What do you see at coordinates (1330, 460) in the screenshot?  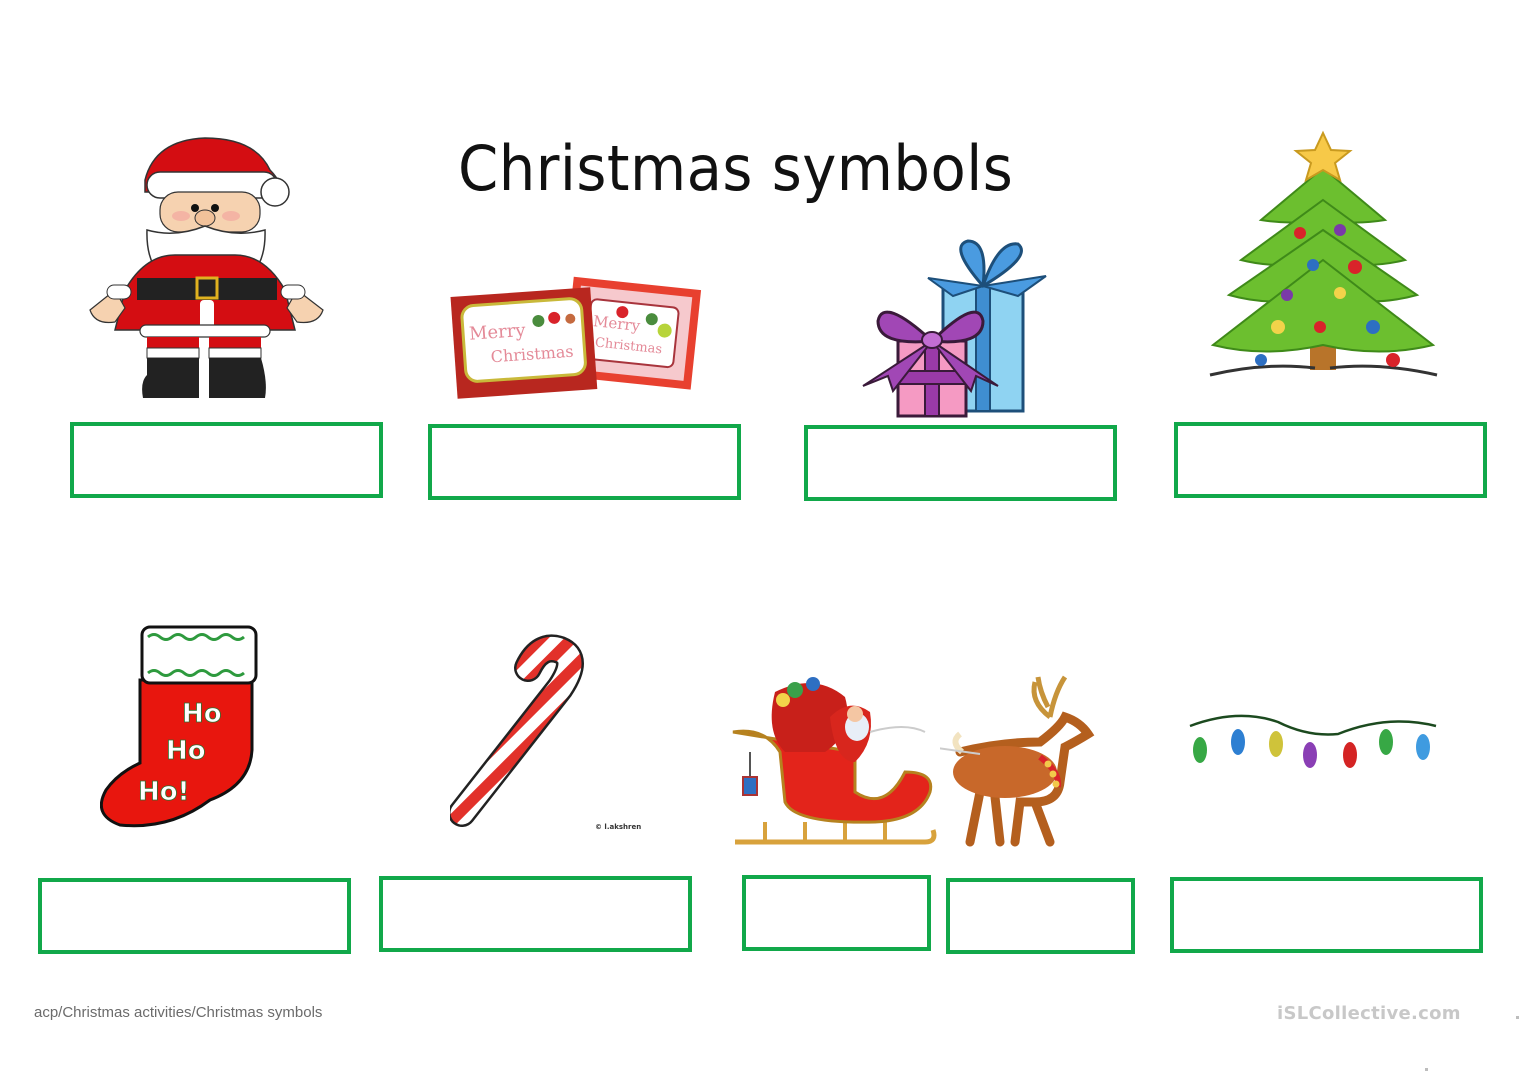 I see `answer-box-tree` at bounding box center [1330, 460].